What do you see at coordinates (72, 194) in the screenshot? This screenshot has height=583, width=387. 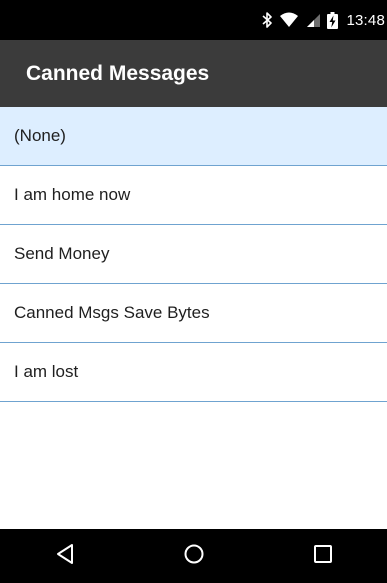 I see `list-item-label: I am home now` at bounding box center [72, 194].